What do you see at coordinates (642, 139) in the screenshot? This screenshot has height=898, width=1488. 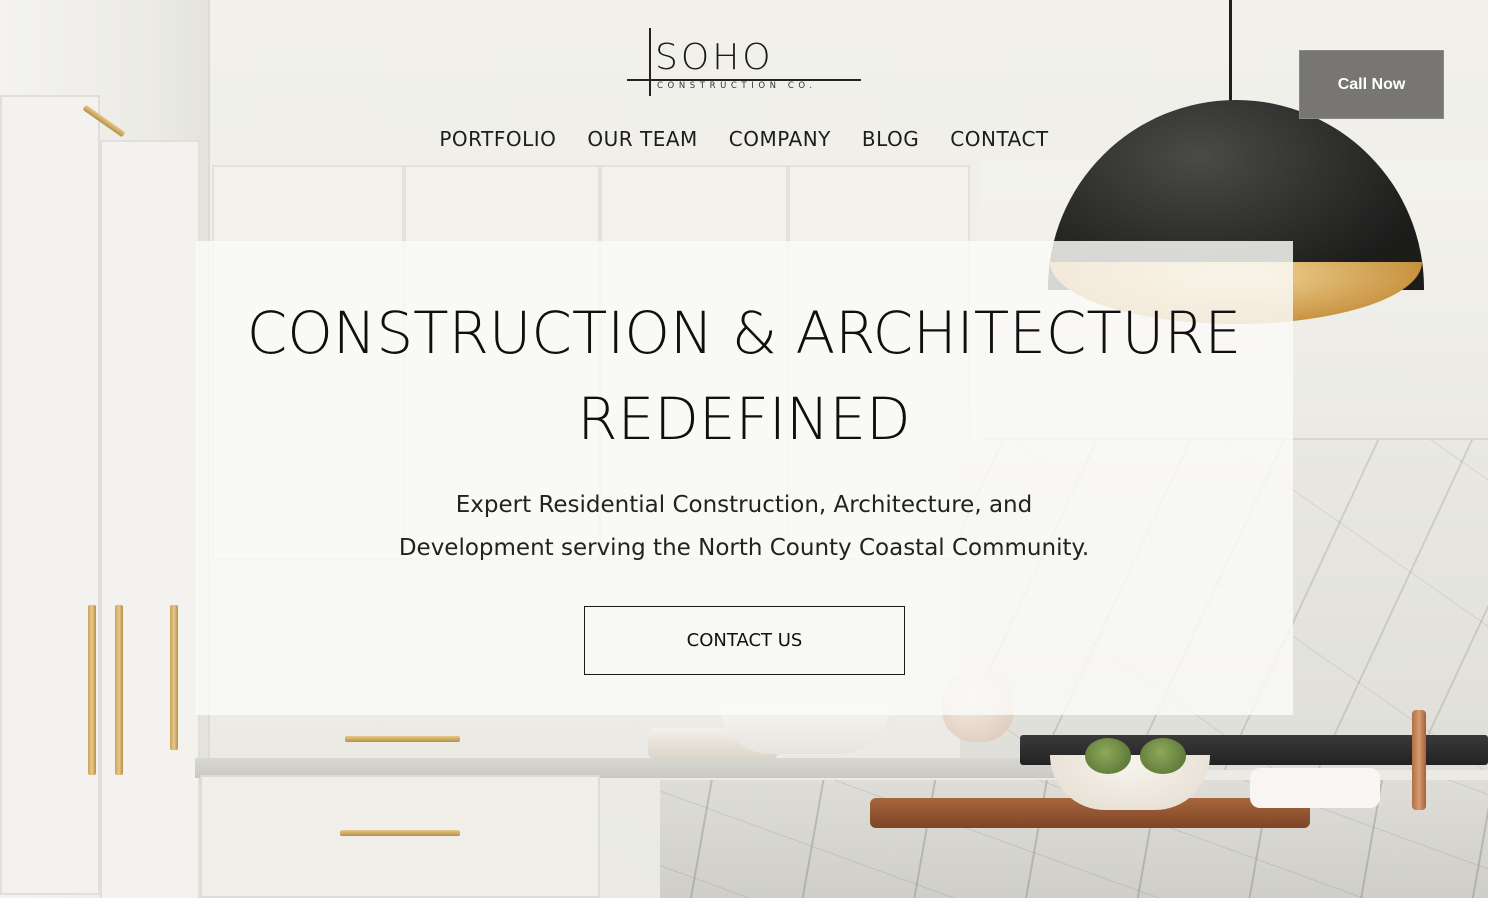 I see `nav-our-team: OUR TEAM` at bounding box center [642, 139].